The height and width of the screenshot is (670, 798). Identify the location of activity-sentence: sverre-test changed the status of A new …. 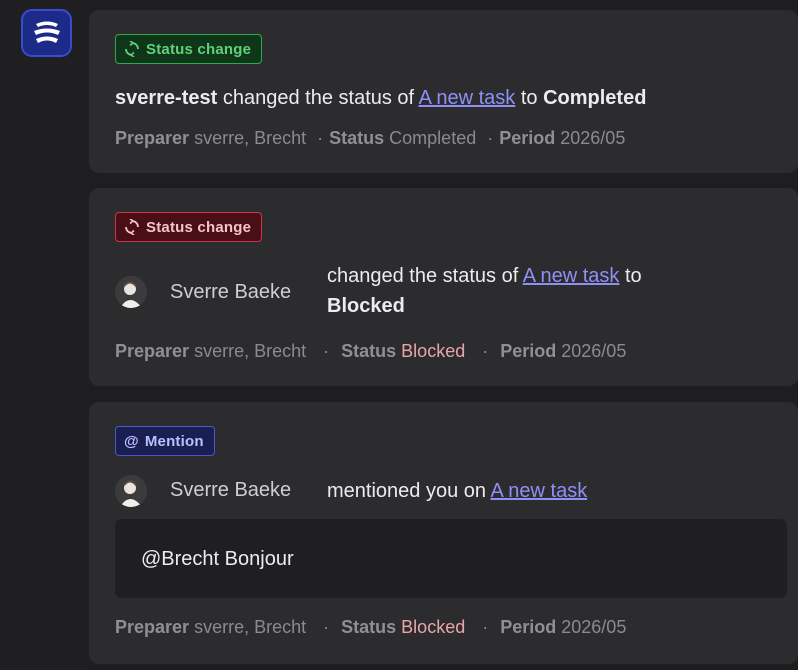
(380, 98).